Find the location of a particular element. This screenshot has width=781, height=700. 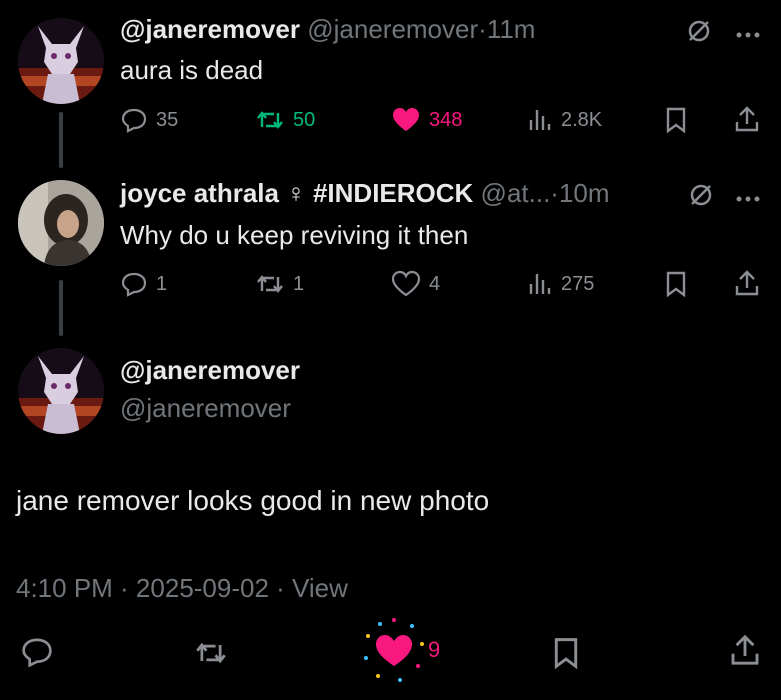

timestamp: 10m is located at coordinates (584, 193).